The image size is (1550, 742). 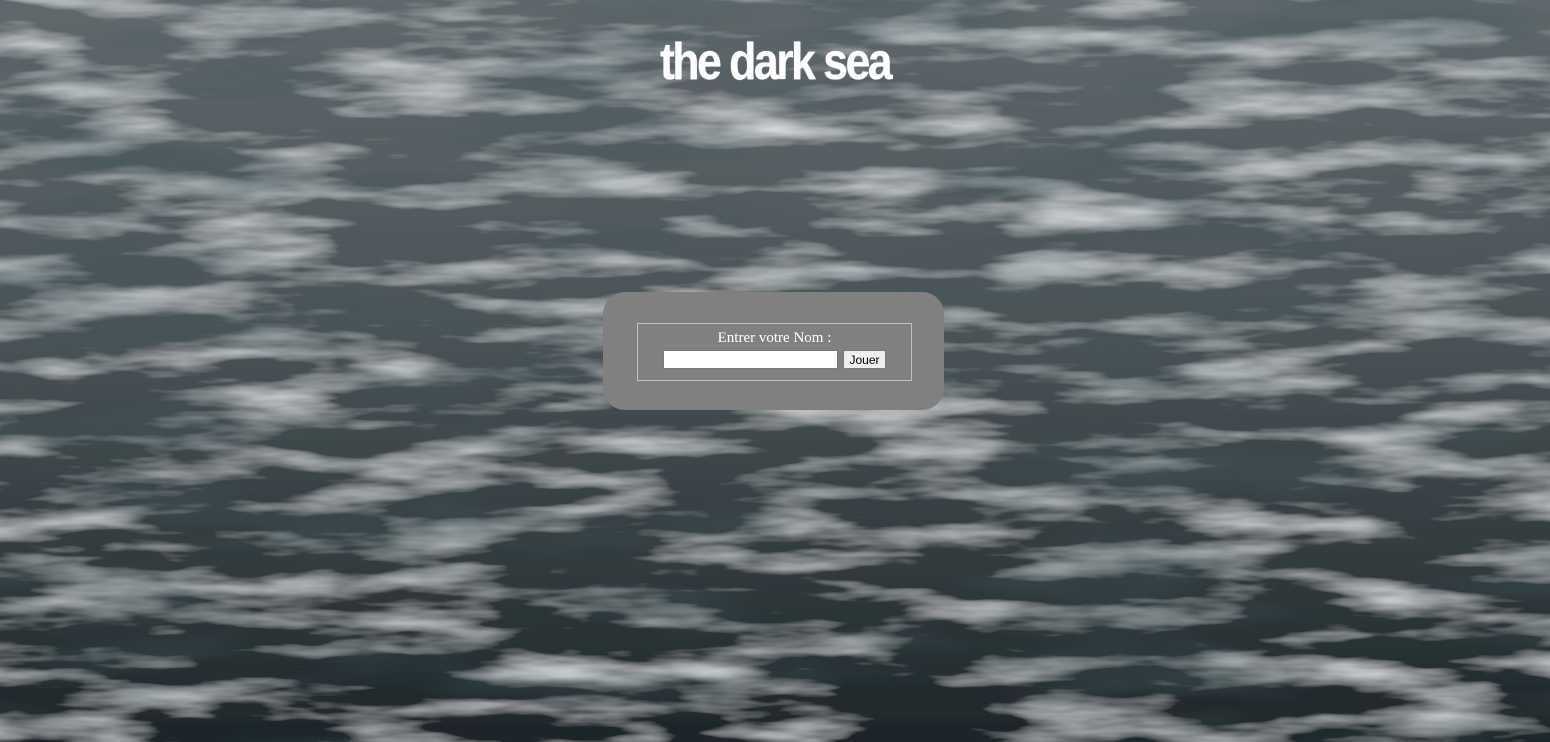 What do you see at coordinates (751, 359) in the screenshot?
I see `name-input` at bounding box center [751, 359].